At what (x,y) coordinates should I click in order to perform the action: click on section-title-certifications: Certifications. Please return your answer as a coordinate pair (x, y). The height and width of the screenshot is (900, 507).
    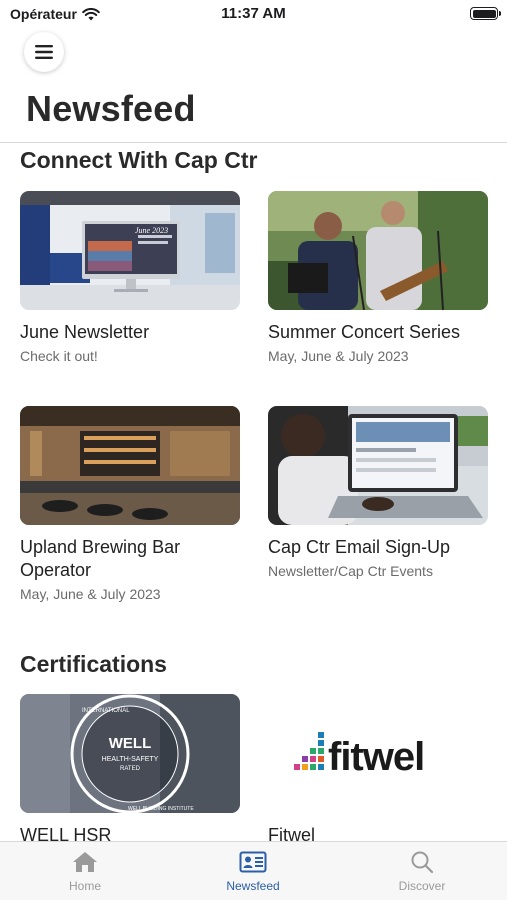
    Looking at the image, I should click on (93, 664).